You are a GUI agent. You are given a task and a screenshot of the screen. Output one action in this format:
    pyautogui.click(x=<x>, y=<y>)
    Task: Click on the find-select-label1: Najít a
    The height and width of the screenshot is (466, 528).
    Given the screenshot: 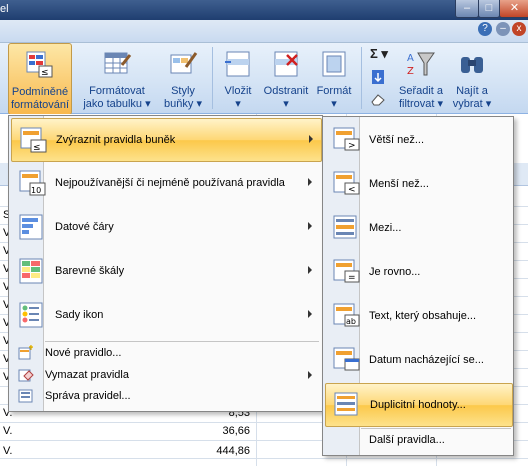 What is the action you would take?
    pyautogui.click(x=472, y=91)
    